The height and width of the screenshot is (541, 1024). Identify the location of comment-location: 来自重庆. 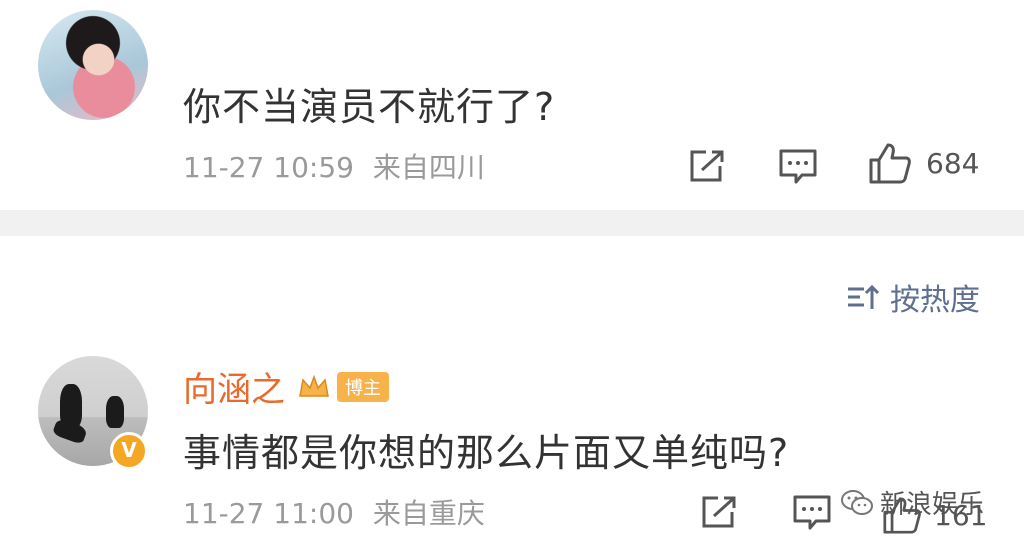
(428, 513).